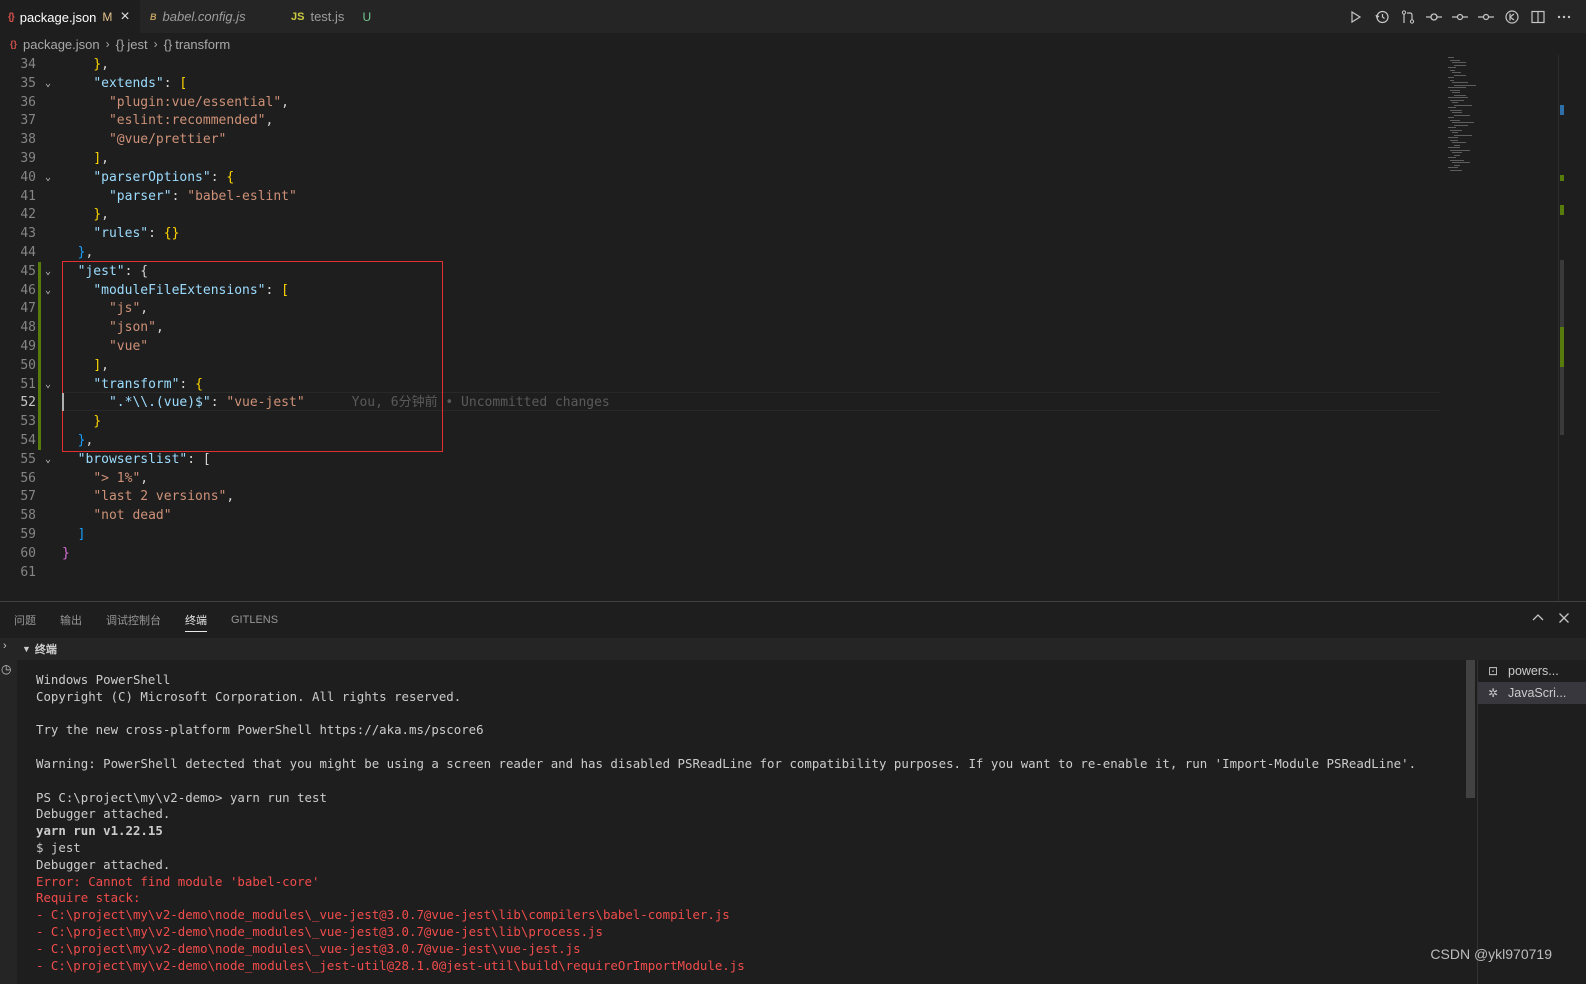 Image resolution: width=1586 pixels, height=984 pixels. What do you see at coordinates (1470, 729) in the screenshot?
I see `terminal-scrollbar` at bounding box center [1470, 729].